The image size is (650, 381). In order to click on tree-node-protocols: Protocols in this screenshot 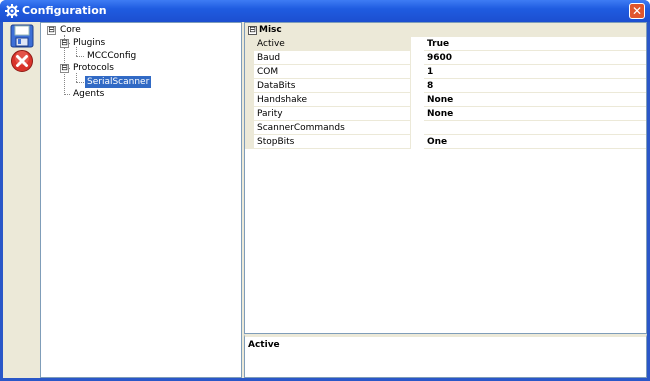, I will do `click(93, 68)`.